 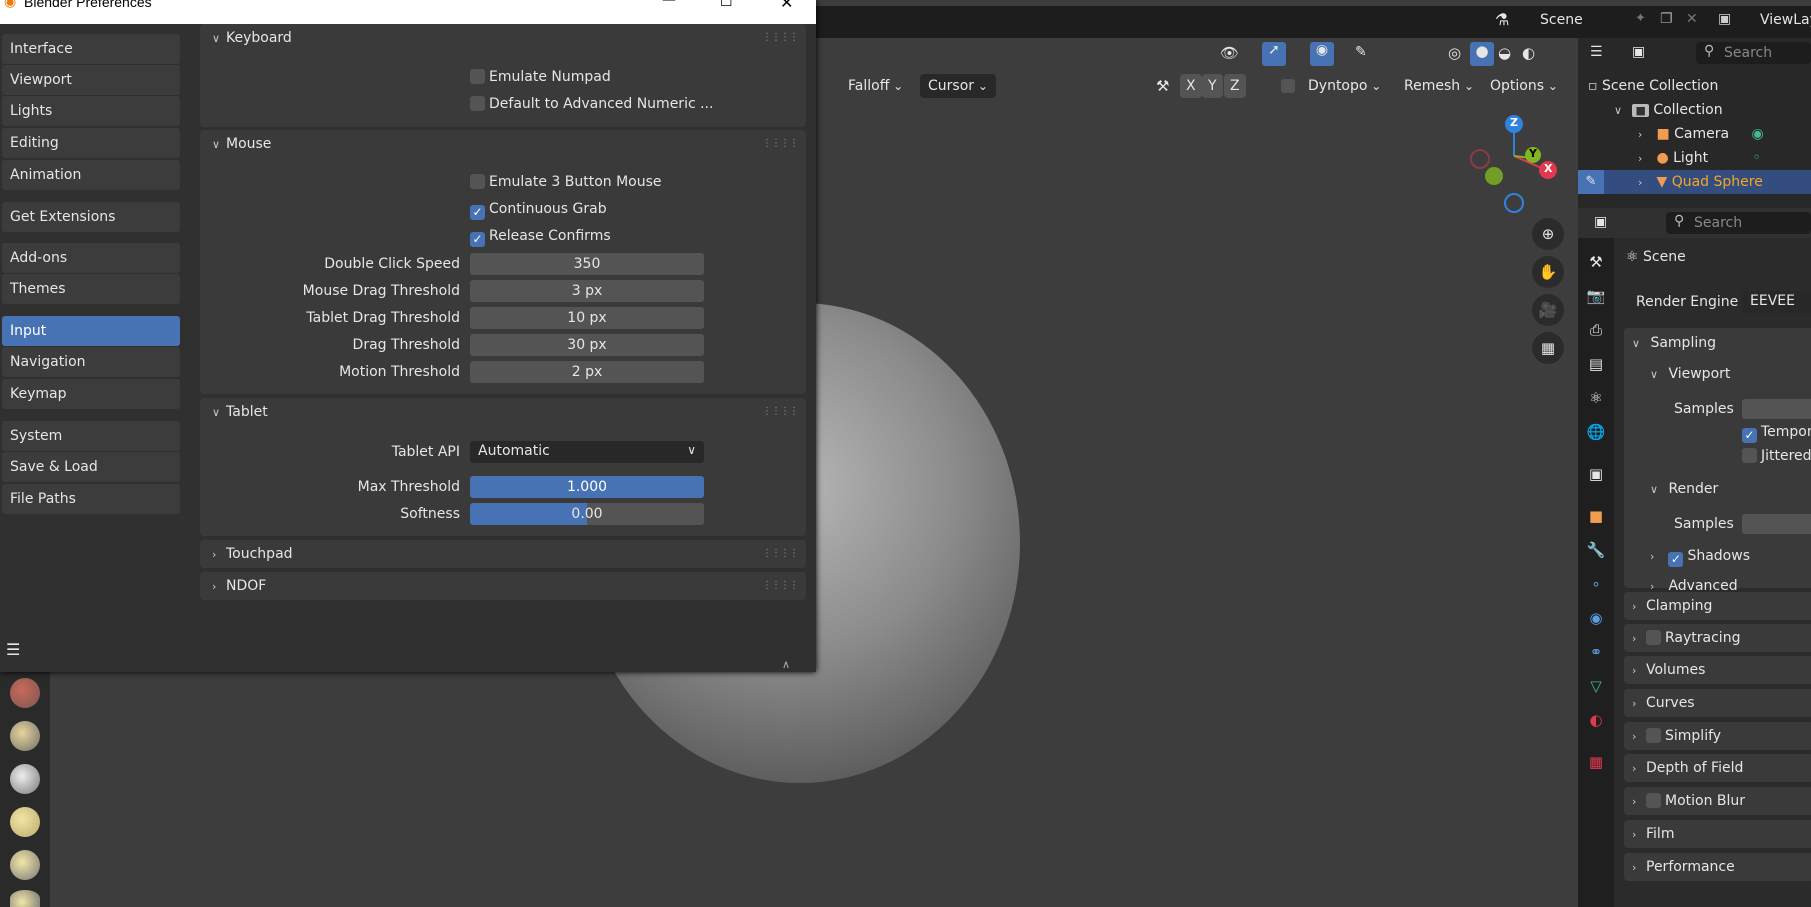 I want to click on cursor-dropdown: Cursor, so click(x=958, y=86).